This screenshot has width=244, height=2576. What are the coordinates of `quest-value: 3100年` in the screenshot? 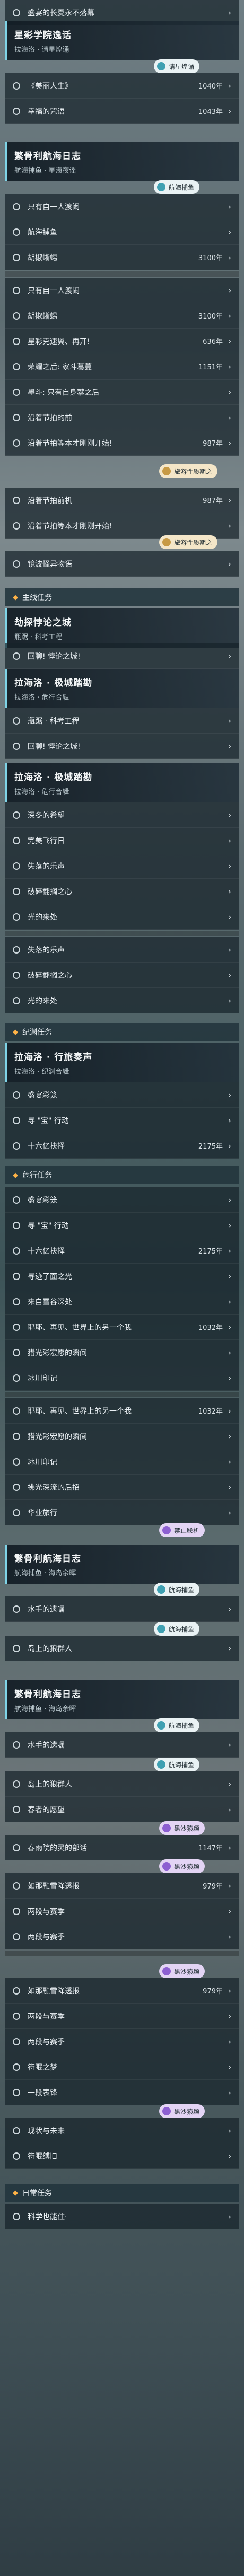 It's located at (211, 317).